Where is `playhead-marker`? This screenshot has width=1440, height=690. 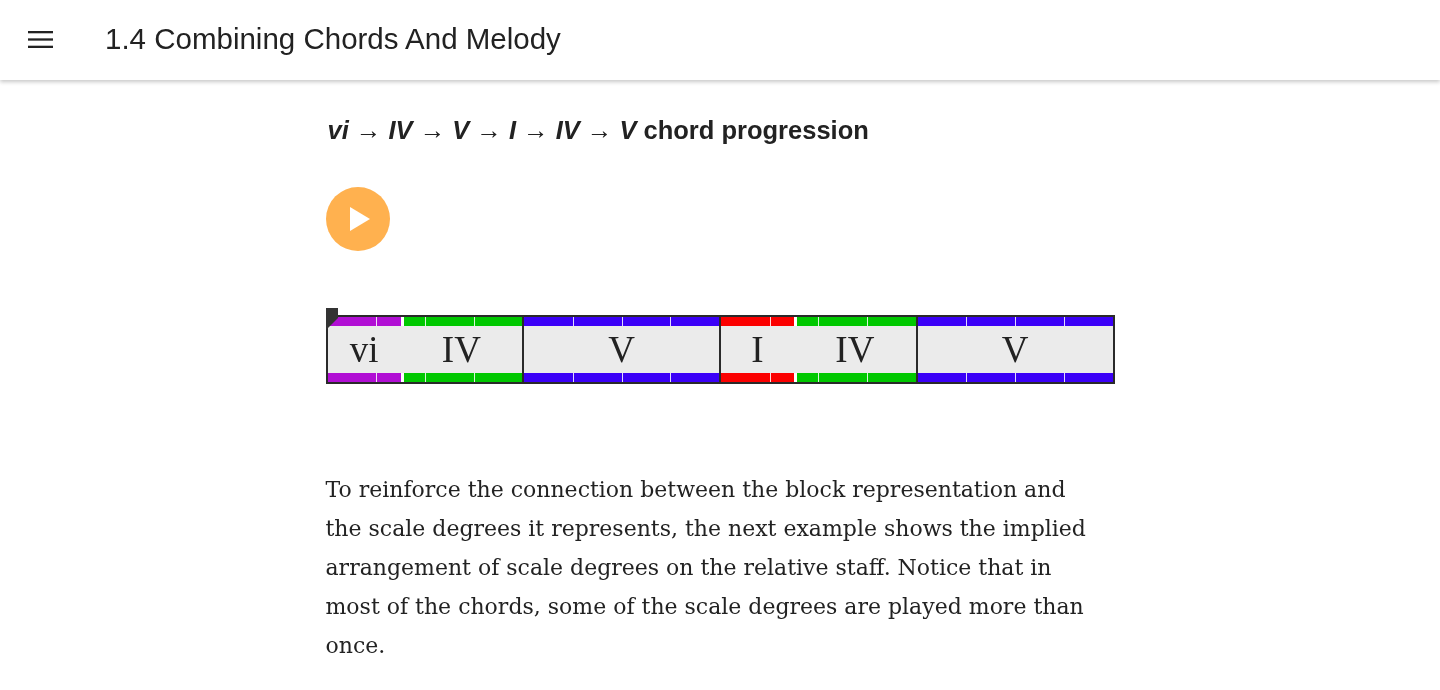 playhead-marker is located at coordinates (331, 319).